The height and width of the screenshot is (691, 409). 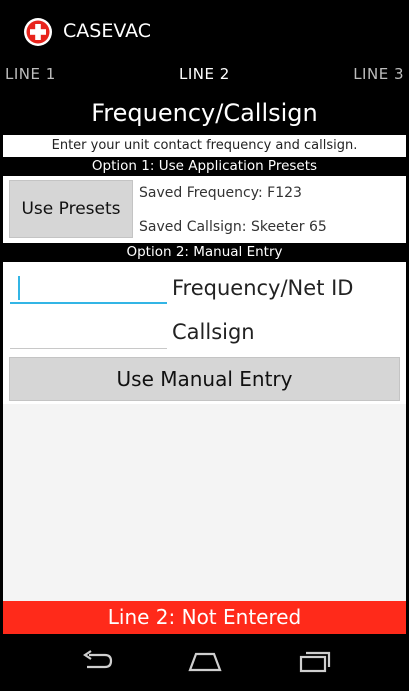 I want to click on page-title: Frequency/Callsign, so click(x=204, y=113).